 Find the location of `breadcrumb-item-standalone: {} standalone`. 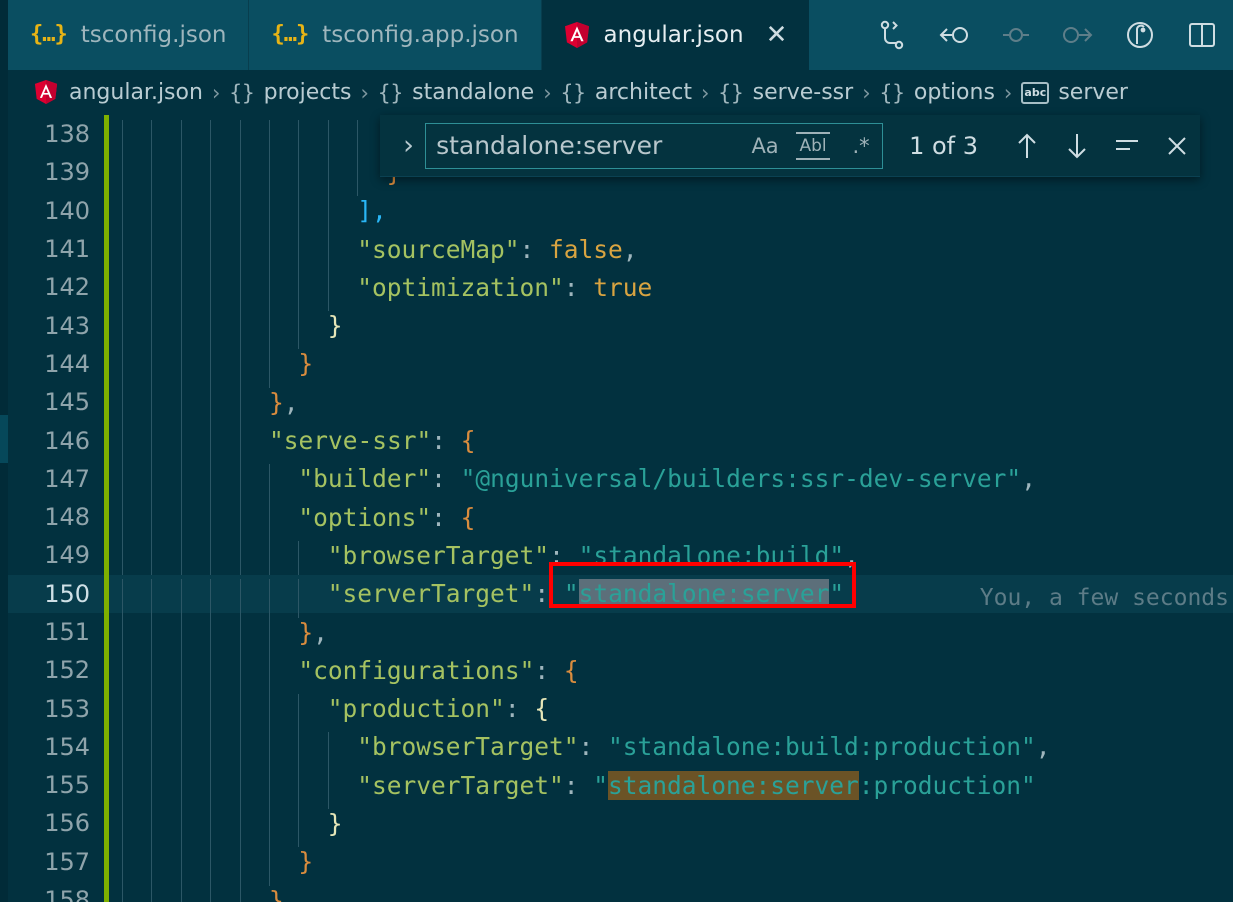

breadcrumb-item-standalone: {} standalone is located at coordinates (456, 92).